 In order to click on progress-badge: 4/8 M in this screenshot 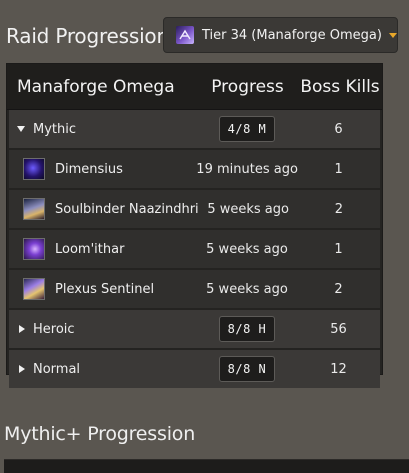, I will do `click(247, 129)`.